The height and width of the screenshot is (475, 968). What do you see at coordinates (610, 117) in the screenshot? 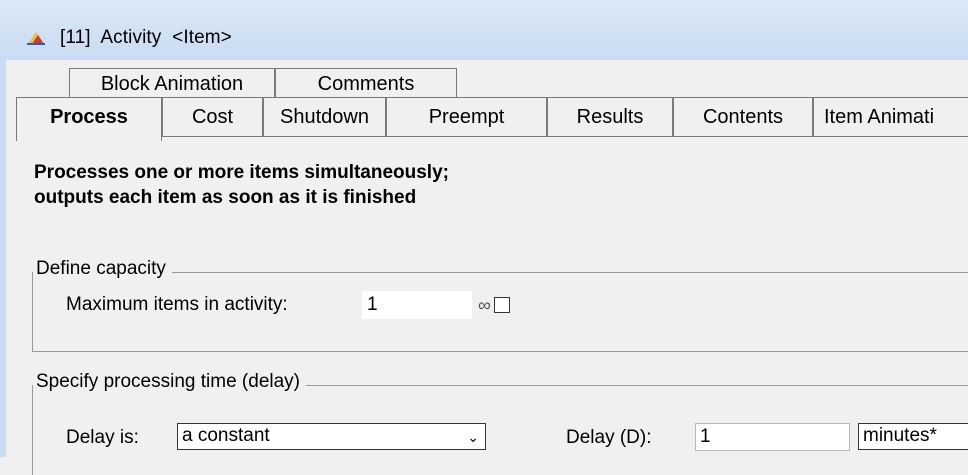
I see `tab-results: Results` at bounding box center [610, 117].